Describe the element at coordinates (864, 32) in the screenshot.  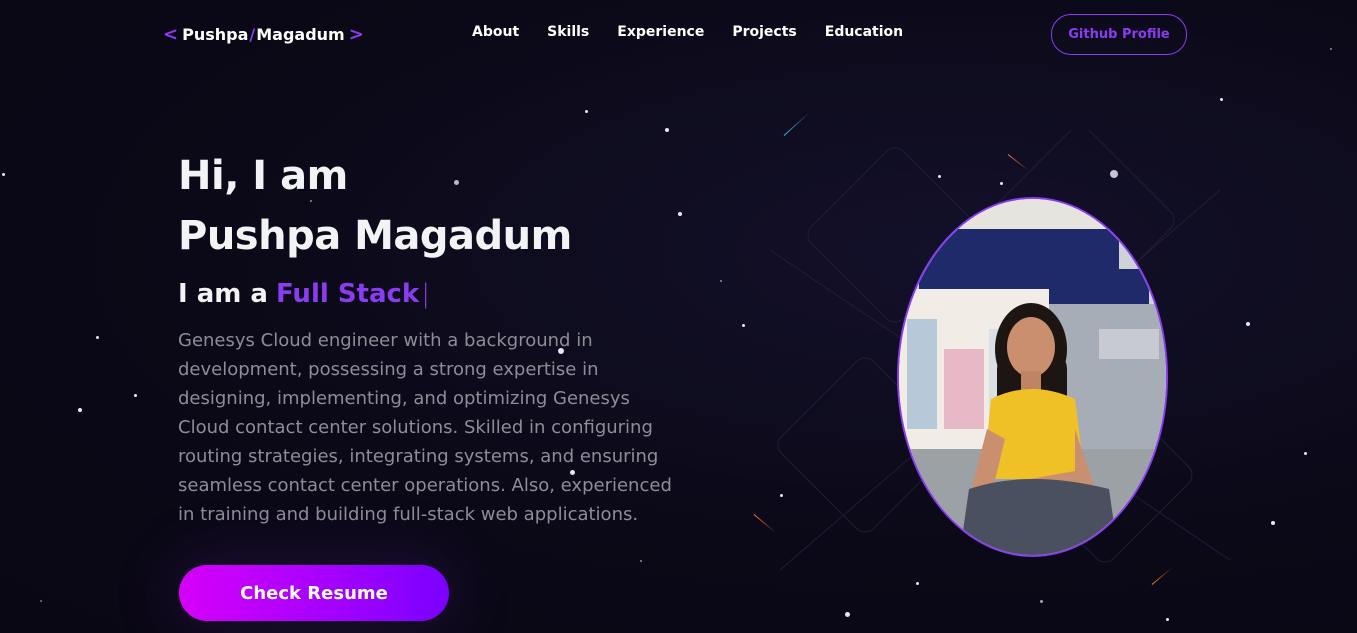
I see `nav-link-education: Education` at that location.